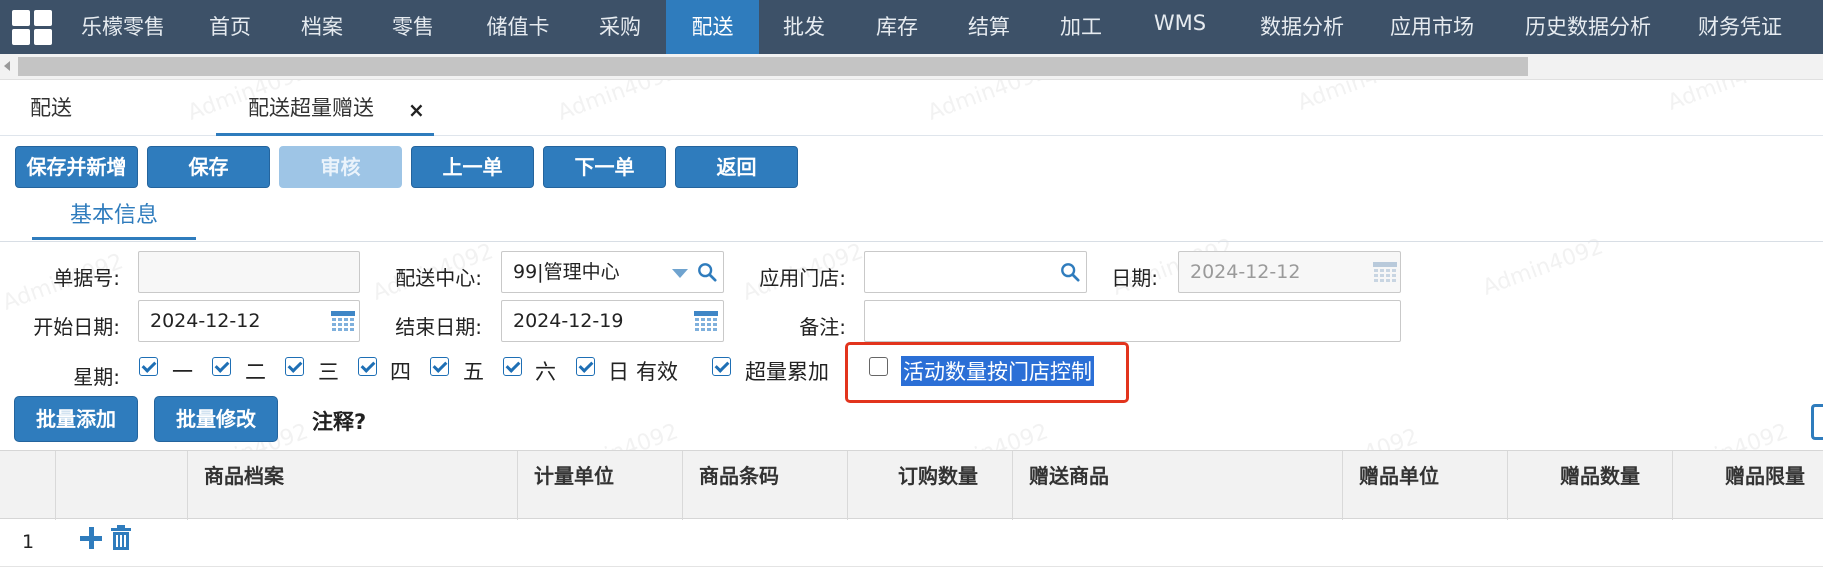 The width and height of the screenshot is (1823, 567). What do you see at coordinates (1432, 27) in the screenshot?
I see `nav-item-app-market: 应用市场` at bounding box center [1432, 27].